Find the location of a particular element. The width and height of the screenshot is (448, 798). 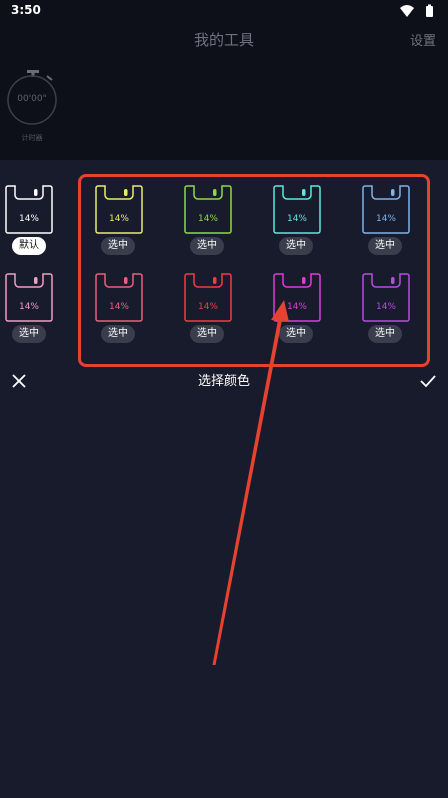

status-bar: 3:50 is located at coordinates (224, 11).